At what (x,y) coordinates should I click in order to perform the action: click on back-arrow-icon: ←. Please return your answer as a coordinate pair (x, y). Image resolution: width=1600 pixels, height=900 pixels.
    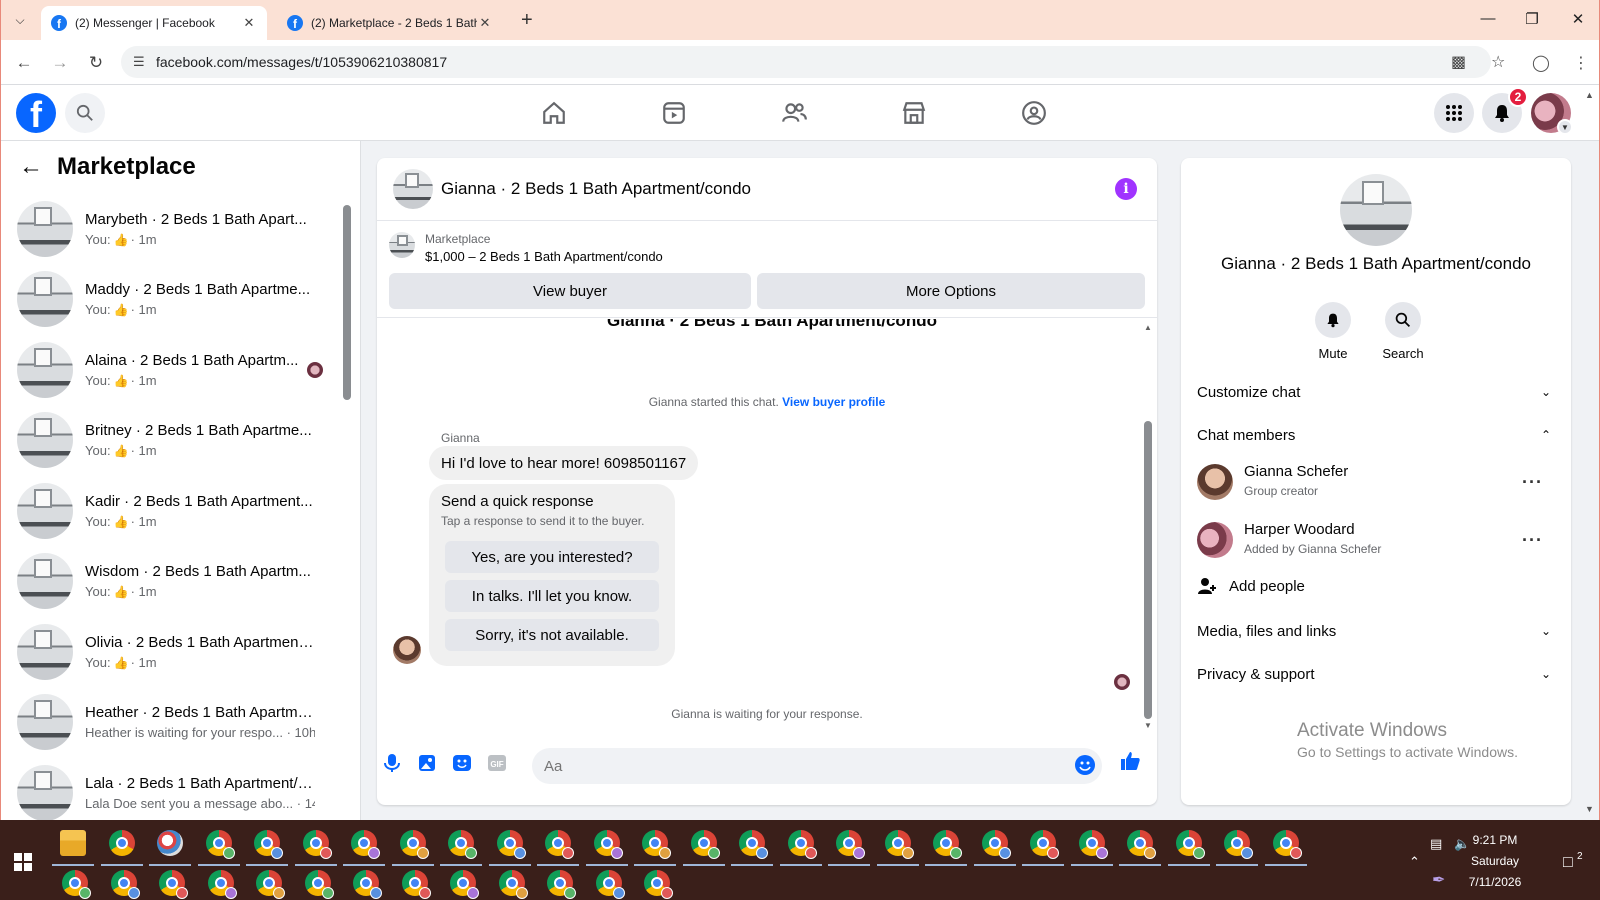
    Looking at the image, I should click on (31, 167).